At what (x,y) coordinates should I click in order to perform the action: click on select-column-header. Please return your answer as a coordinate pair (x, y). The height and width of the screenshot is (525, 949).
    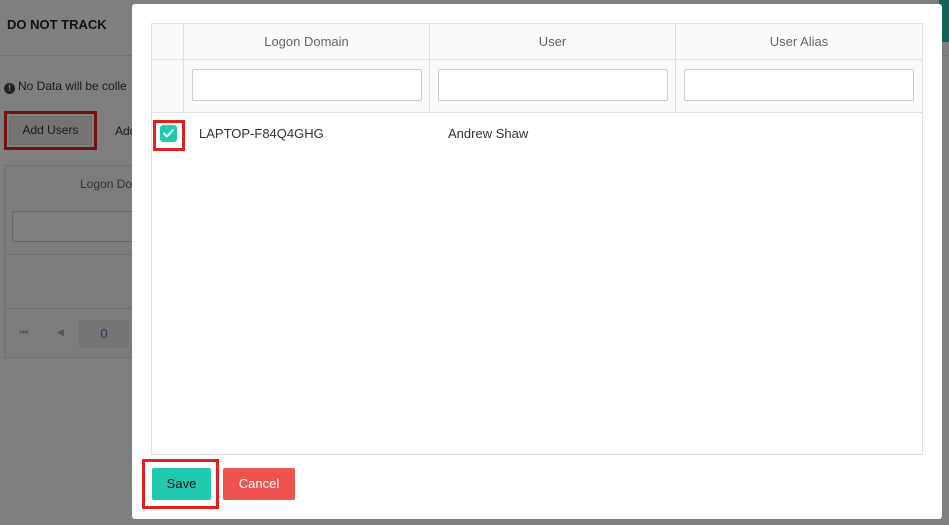
    Looking at the image, I should click on (168, 42).